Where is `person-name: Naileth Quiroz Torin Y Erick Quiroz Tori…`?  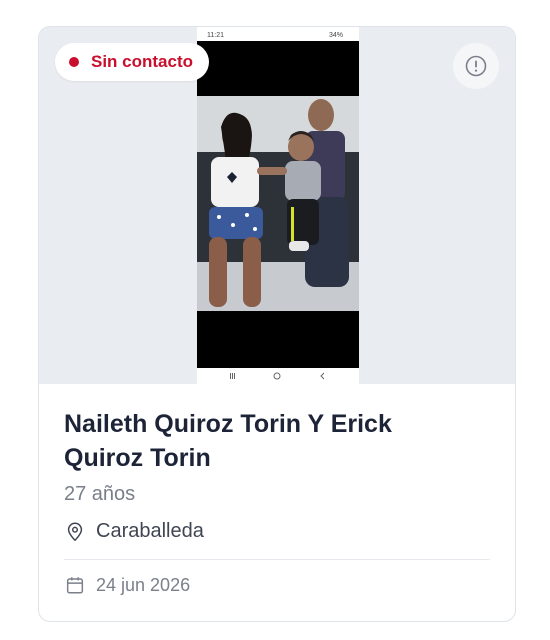
person-name: Naileth Quiroz Torin Y Erick Quiroz Tori… is located at coordinates (264, 441).